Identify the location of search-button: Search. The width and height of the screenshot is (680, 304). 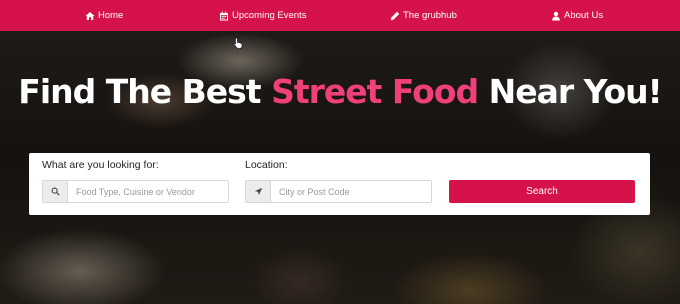
(542, 191).